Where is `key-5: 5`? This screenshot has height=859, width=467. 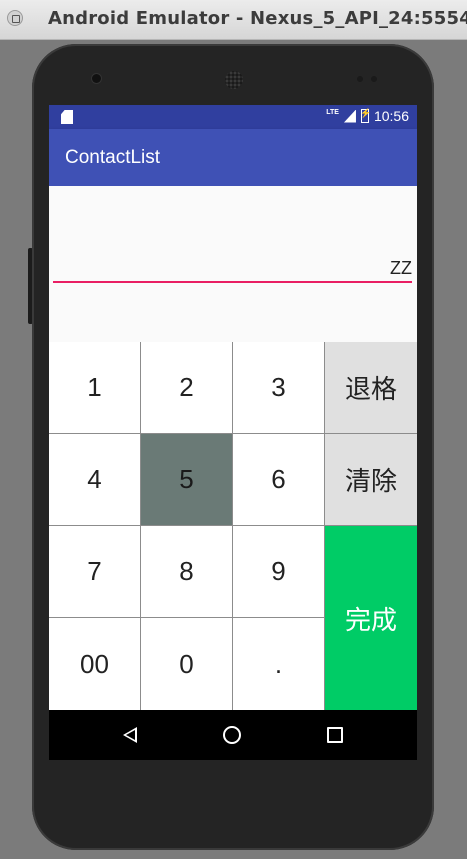 key-5: 5 is located at coordinates (187, 480).